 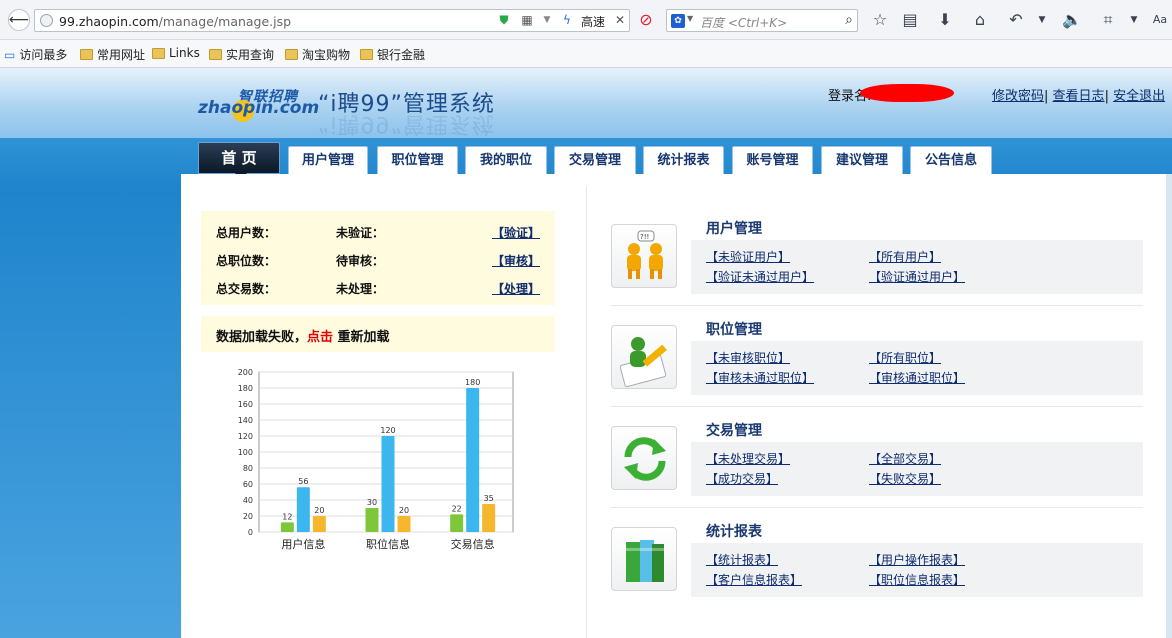 What do you see at coordinates (547, 20) in the screenshot?
I see `dropdown-arrow-icon: ▼` at bounding box center [547, 20].